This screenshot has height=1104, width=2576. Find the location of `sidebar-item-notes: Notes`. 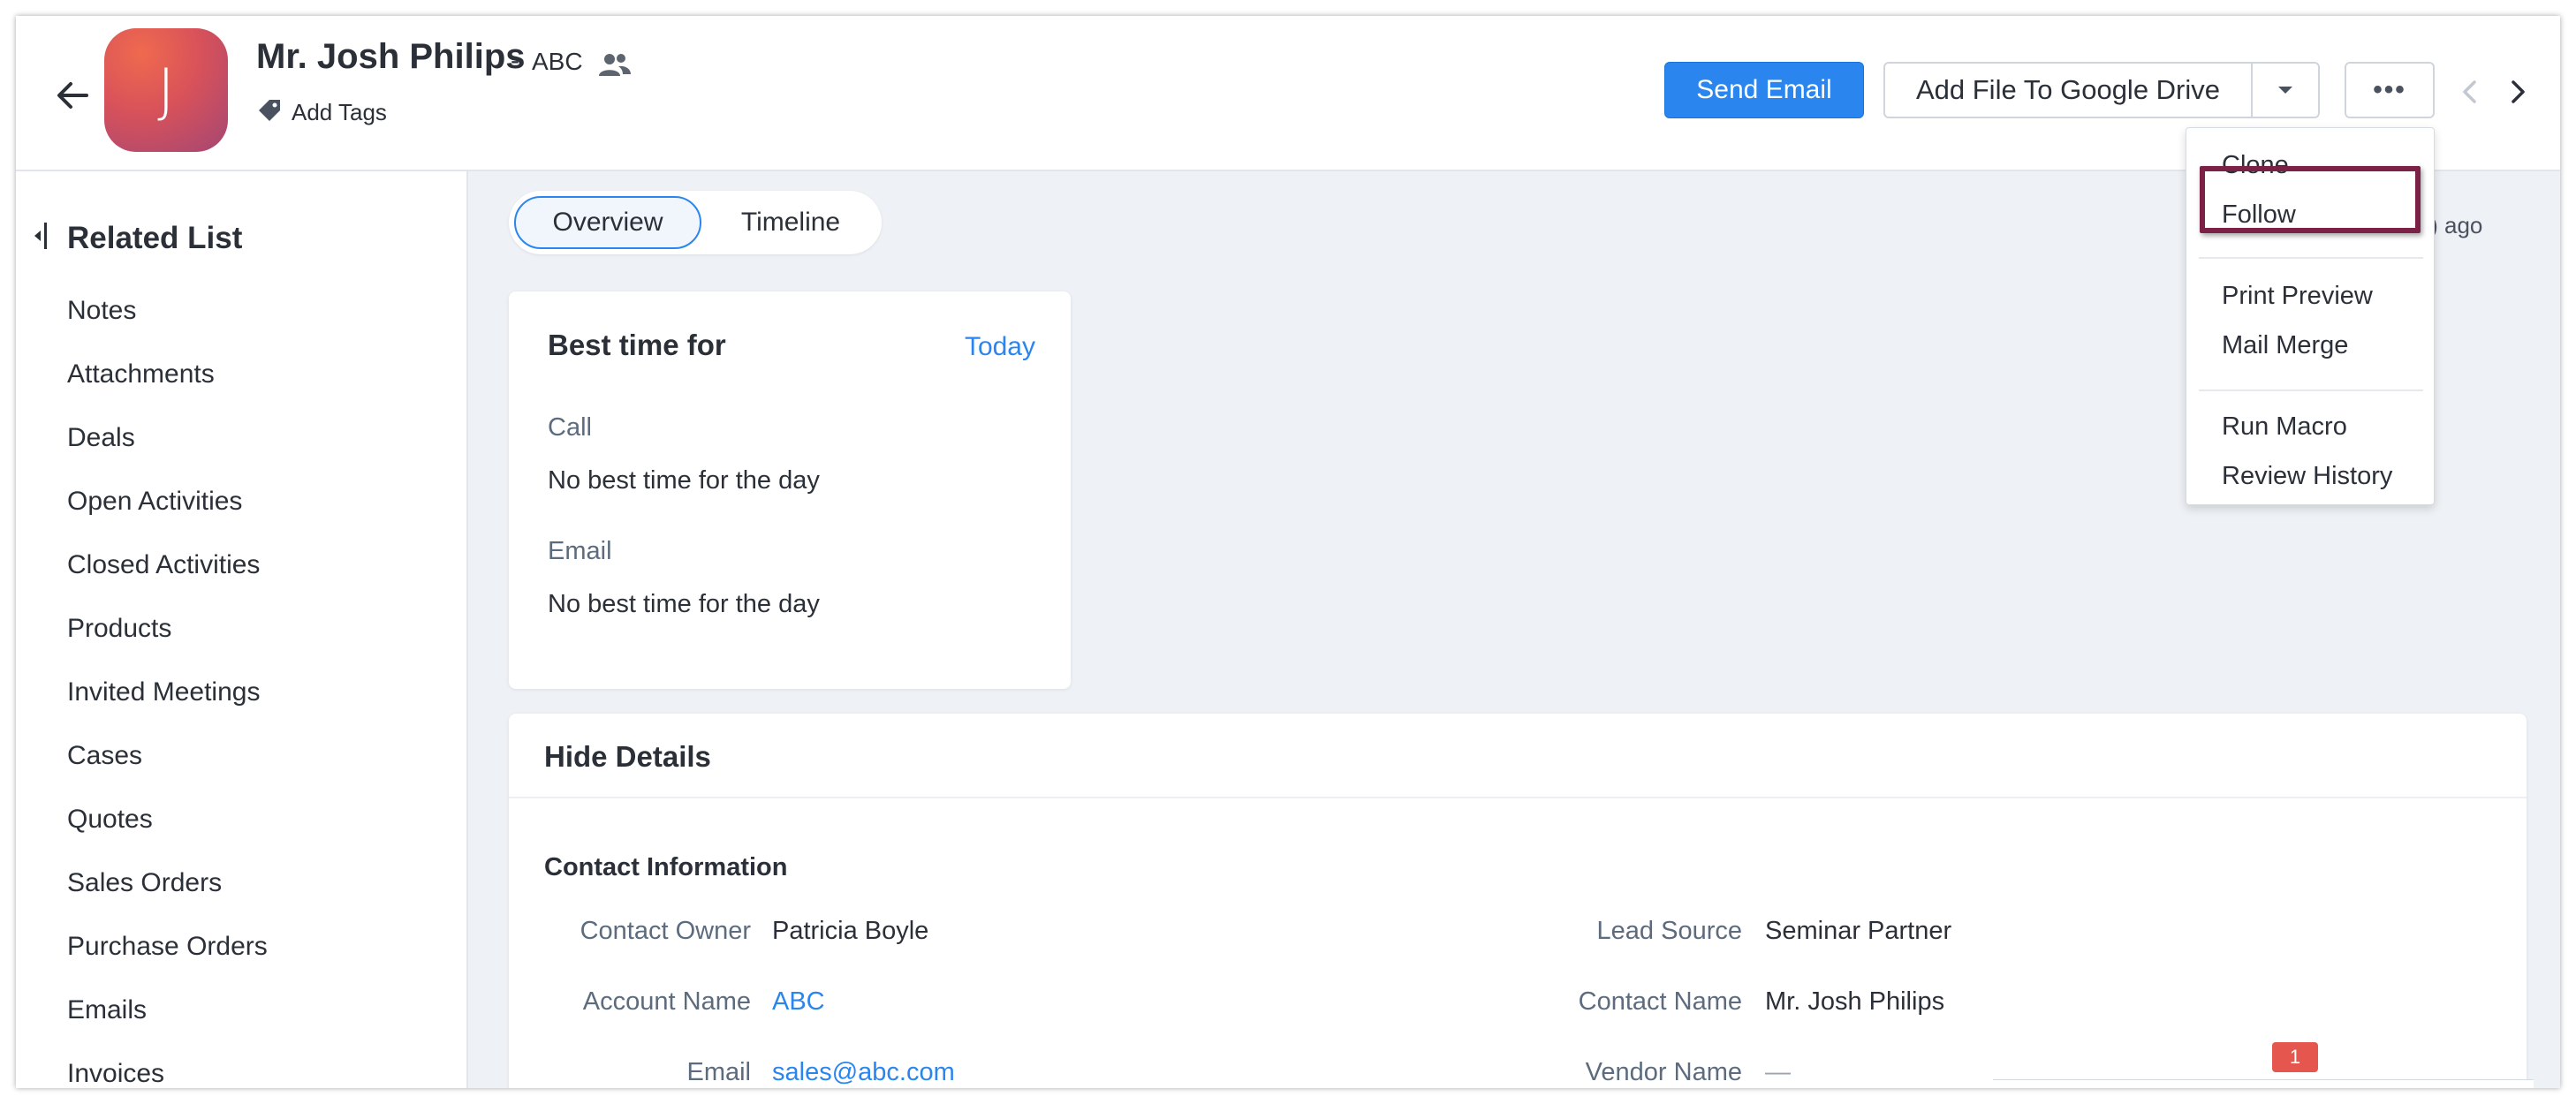

sidebar-item-notes: Notes is located at coordinates (168, 325).